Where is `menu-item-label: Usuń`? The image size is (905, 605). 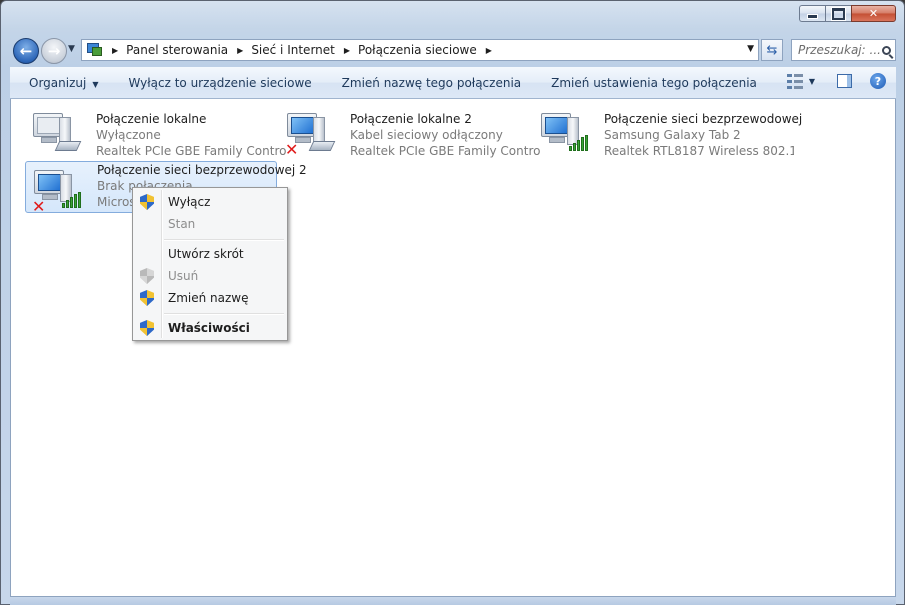 menu-item-label: Usuń is located at coordinates (183, 276).